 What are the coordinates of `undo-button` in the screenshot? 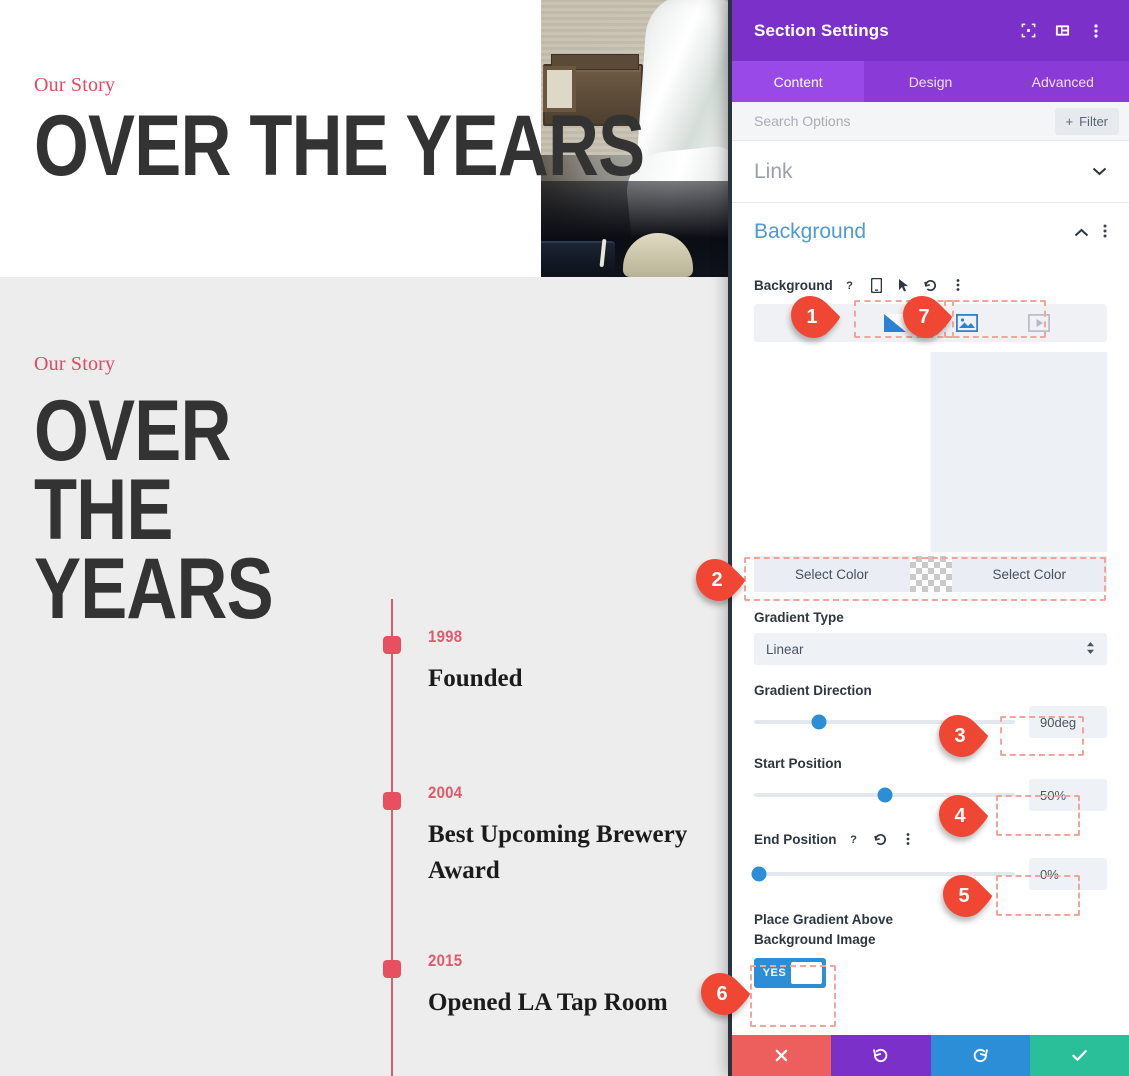 It's located at (881, 1055).